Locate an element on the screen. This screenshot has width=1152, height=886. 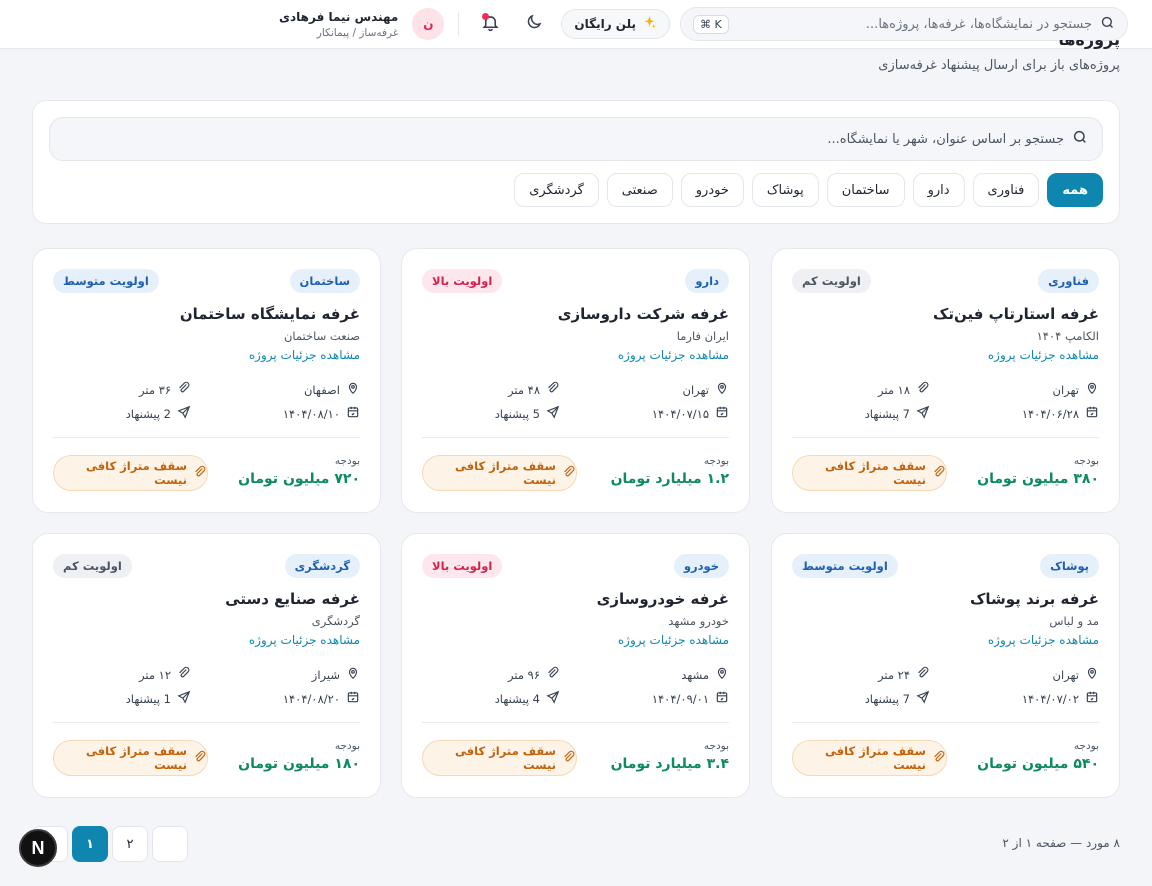
proposals-value: 7 پیشنهاد is located at coordinates (887, 413).